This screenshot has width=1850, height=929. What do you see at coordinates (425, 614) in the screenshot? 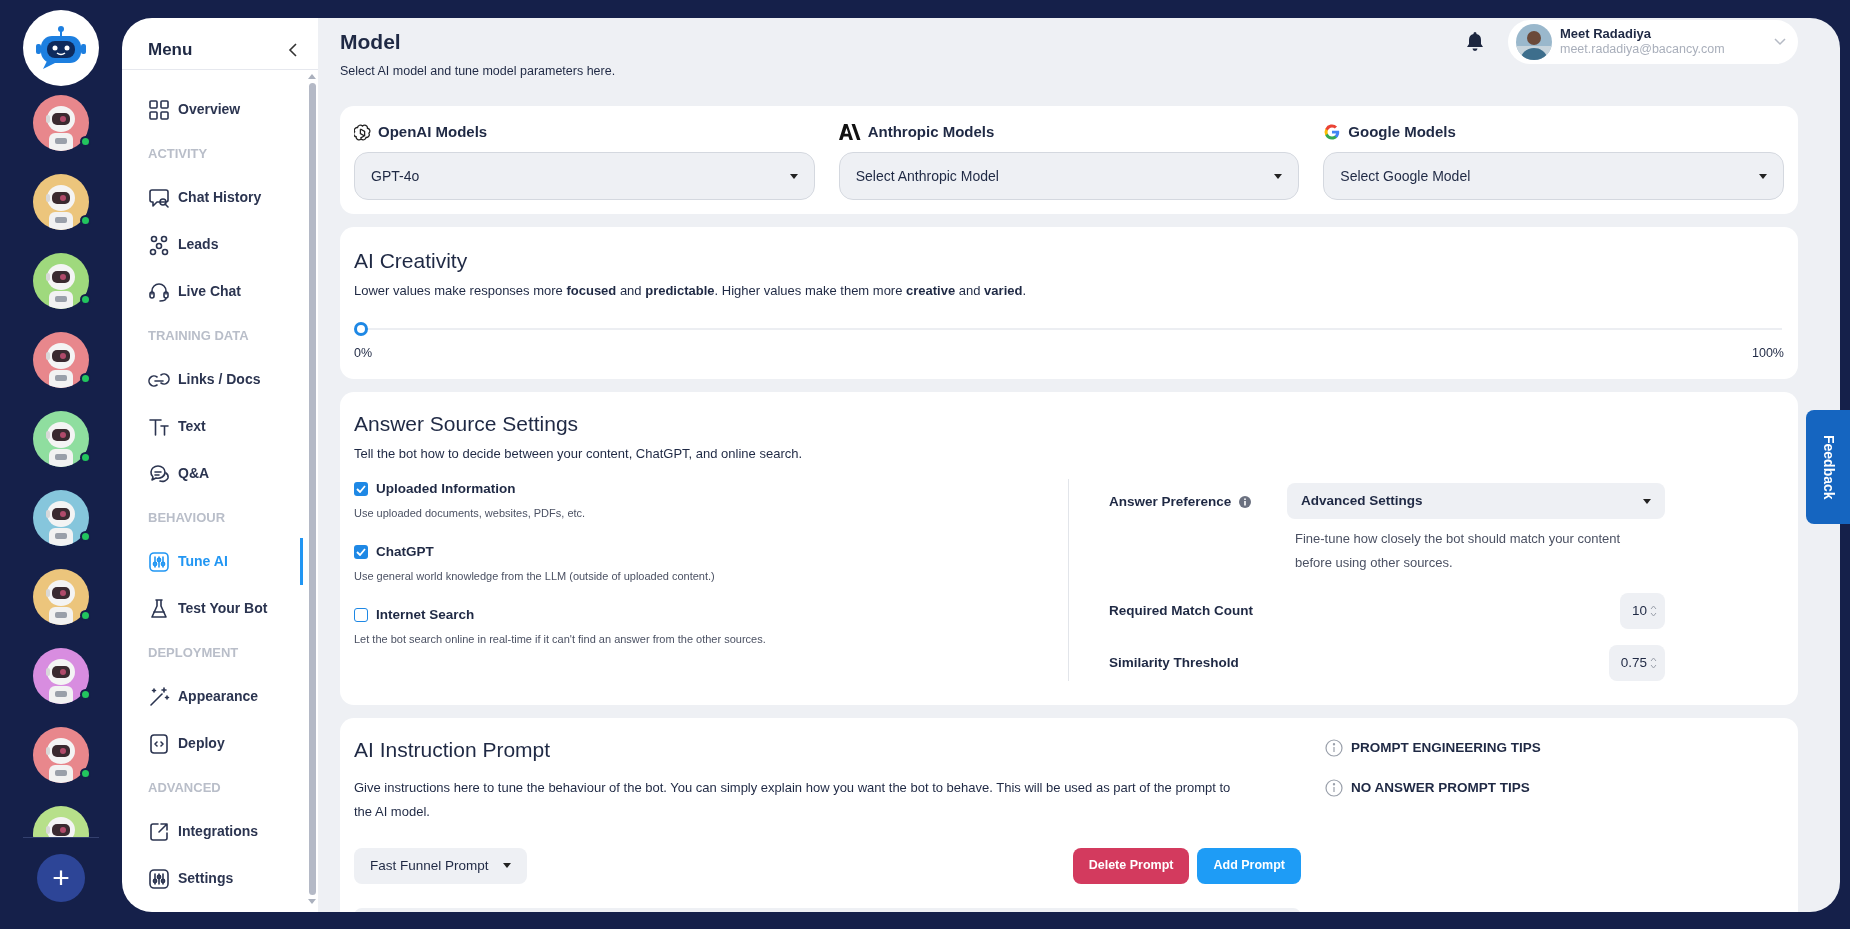
I see `checkbox-label: Internet Search` at bounding box center [425, 614].